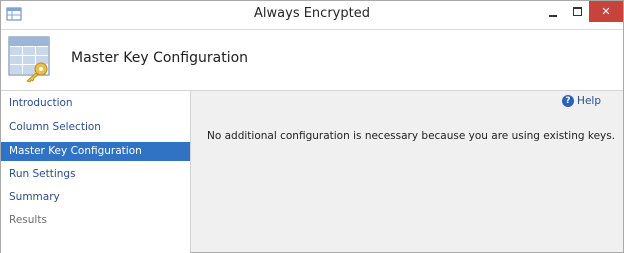  I want to click on nav-item-master-key-configuration: Master Key Configuration, so click(95, 151).